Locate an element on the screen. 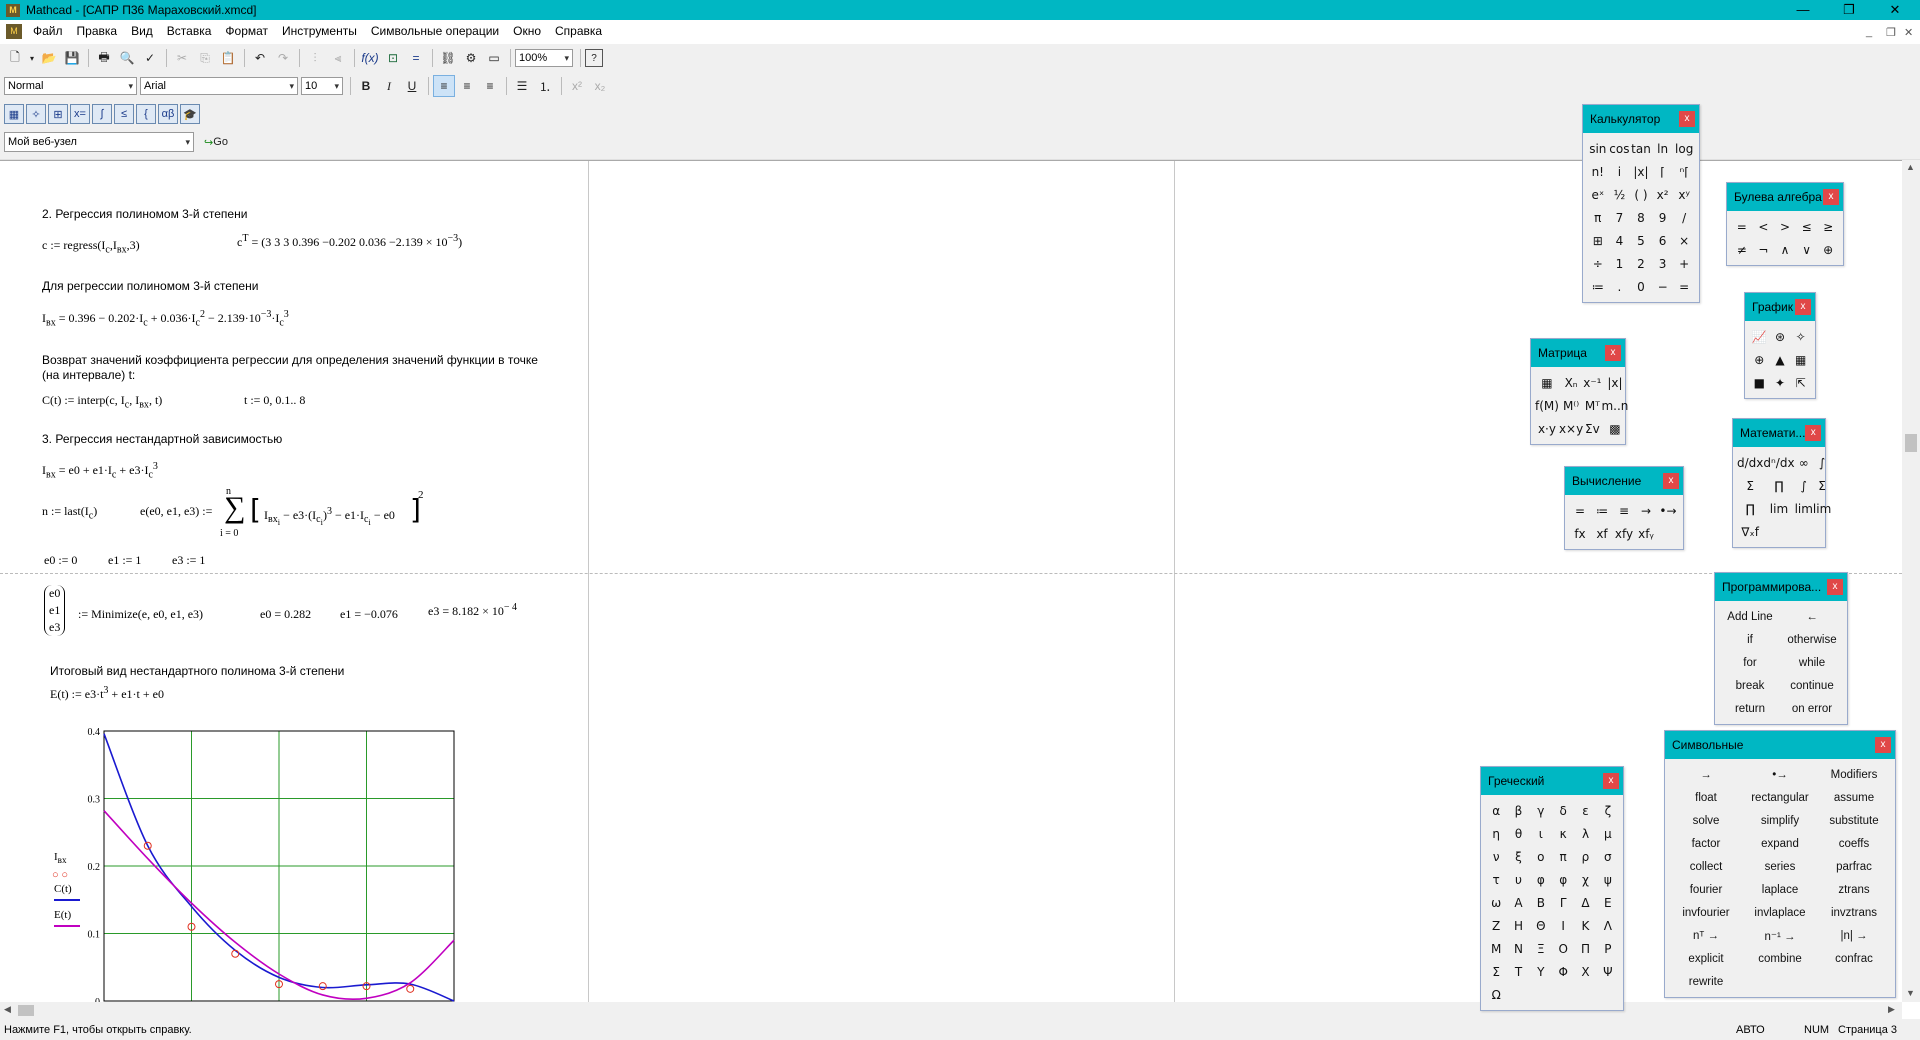 This screenshot has height=1040, width=1920. palette-symb-button: nᵀ → is located at coordinates (1706, 935).